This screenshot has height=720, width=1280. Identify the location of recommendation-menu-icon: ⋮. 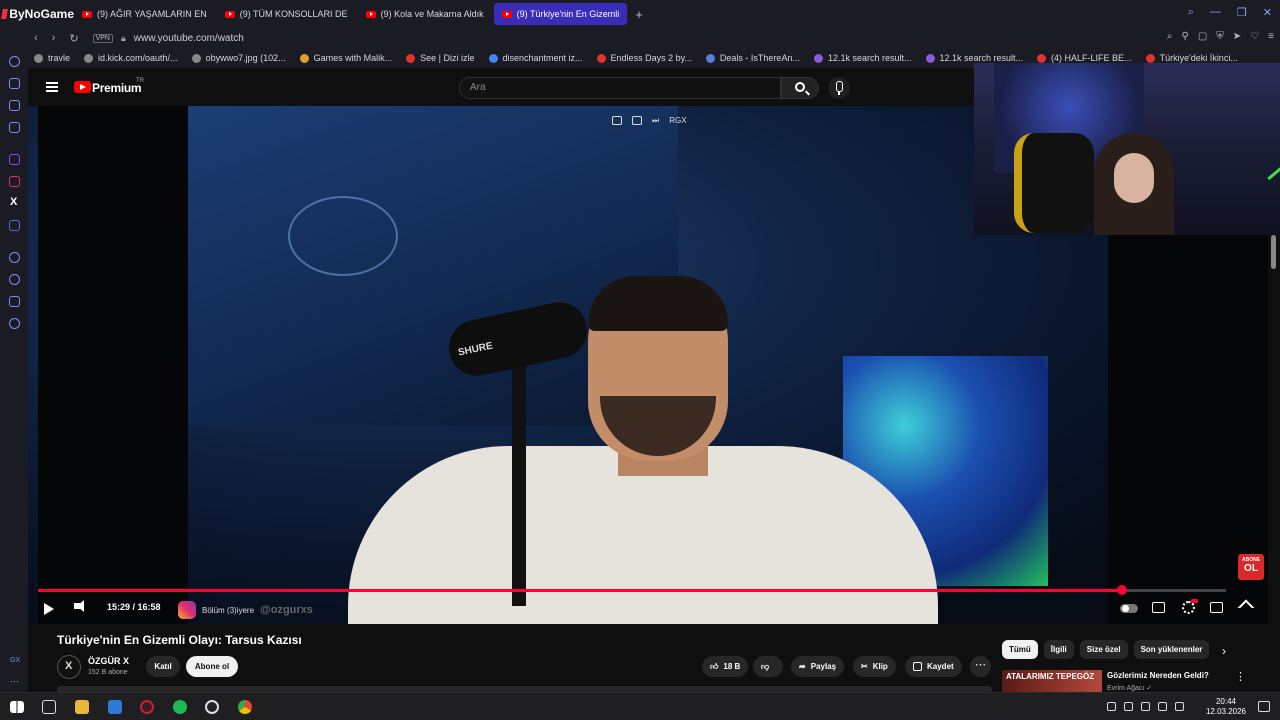
(1240, 676).